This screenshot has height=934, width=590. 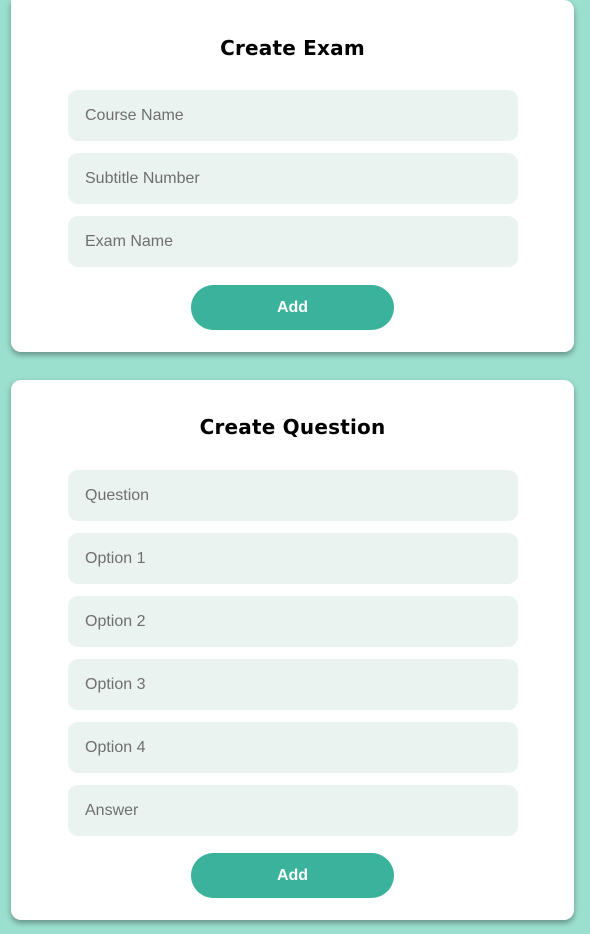 I want to click on option-2-input, so click(x=293, y=621).